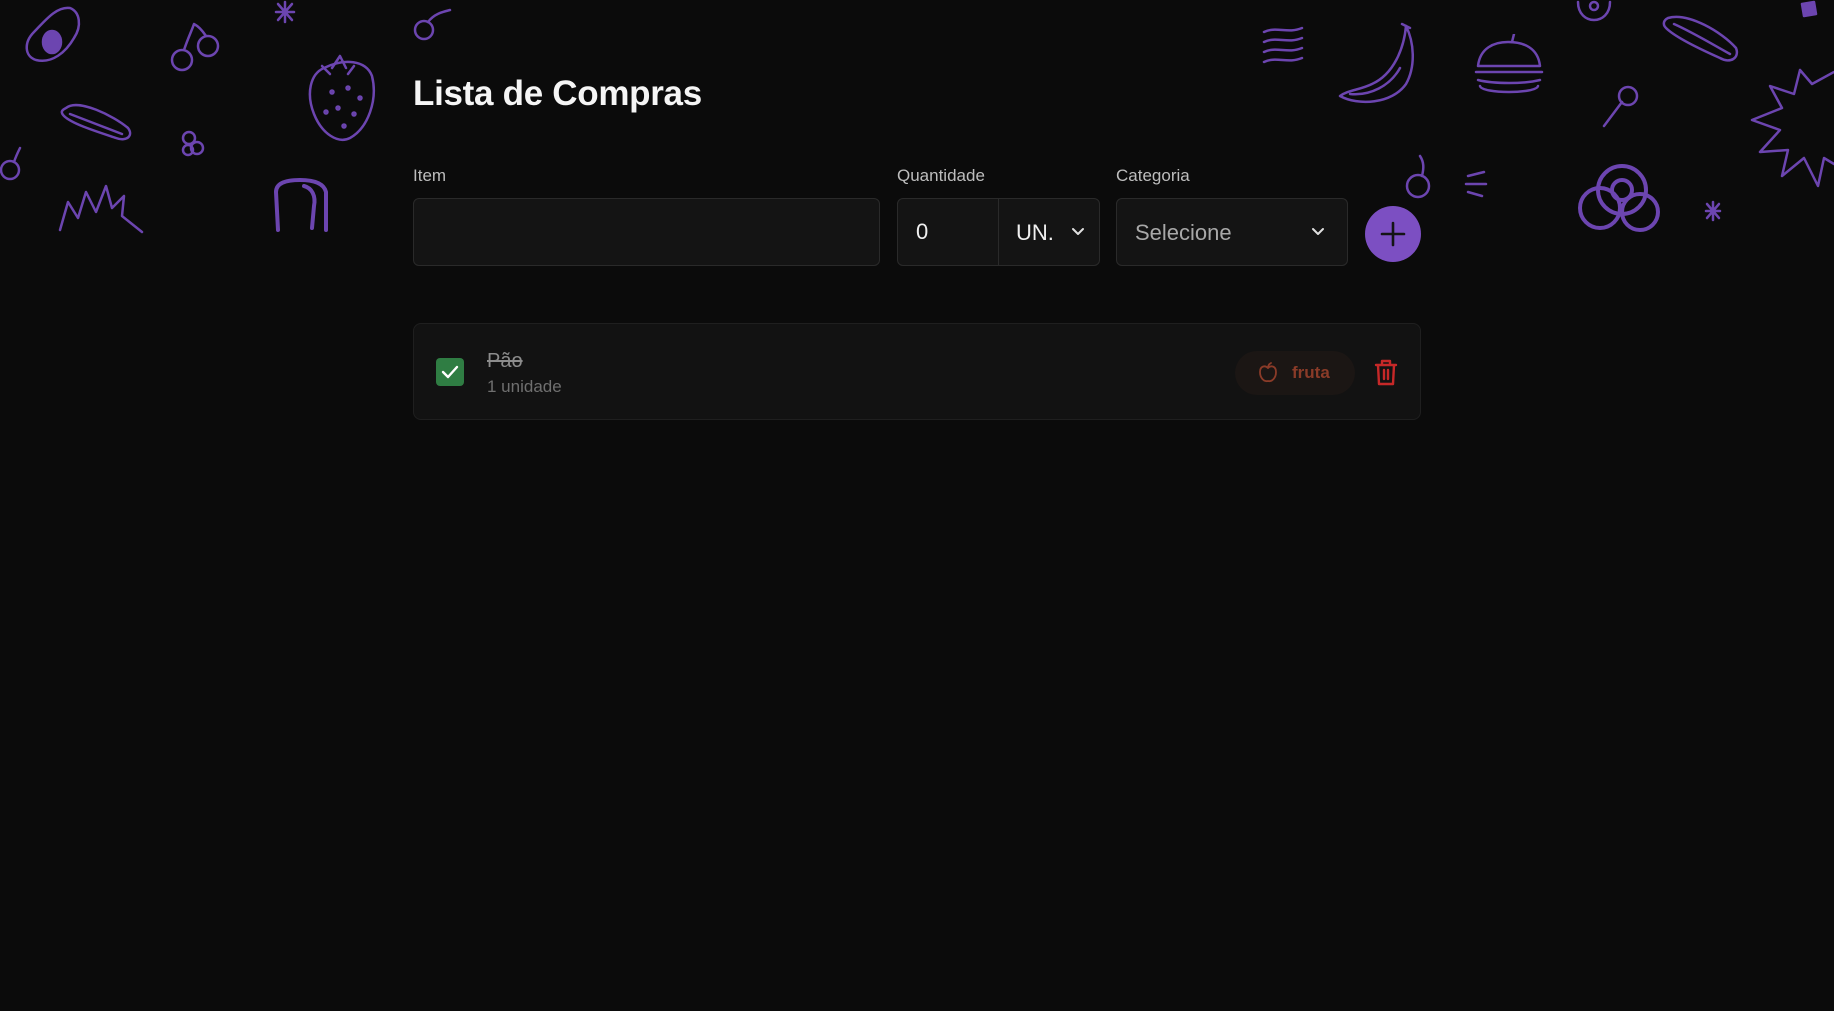 This screenshot has width=1834, height=1011. What do you see at coordinates (1809, 9) in the screenshot?
I see `candy-doodle` at bounding box center [1809, 9].